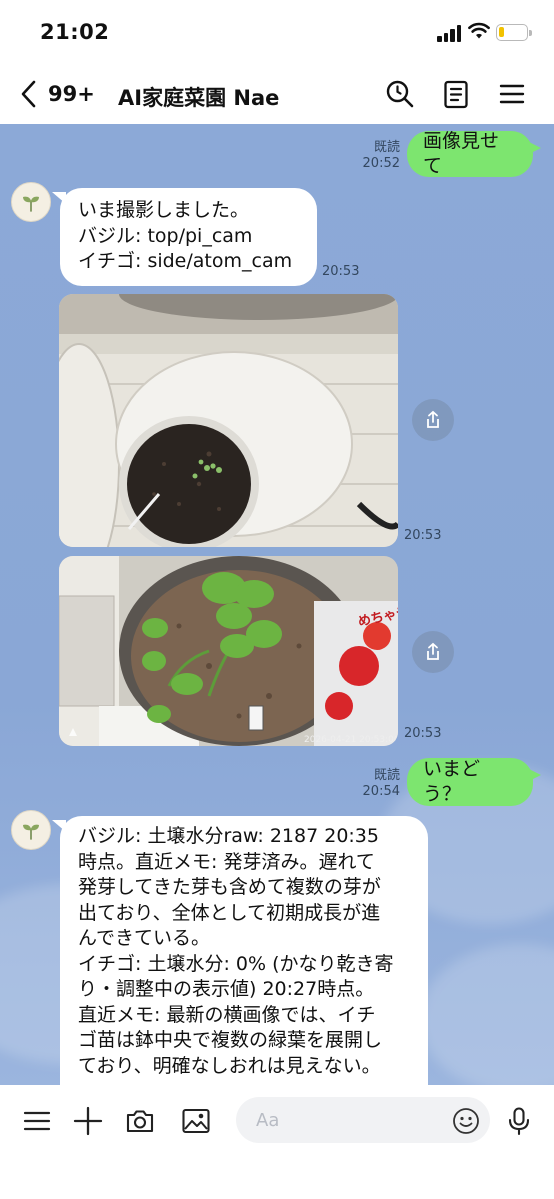  I want to click on notes-icon, so click(456, 94).